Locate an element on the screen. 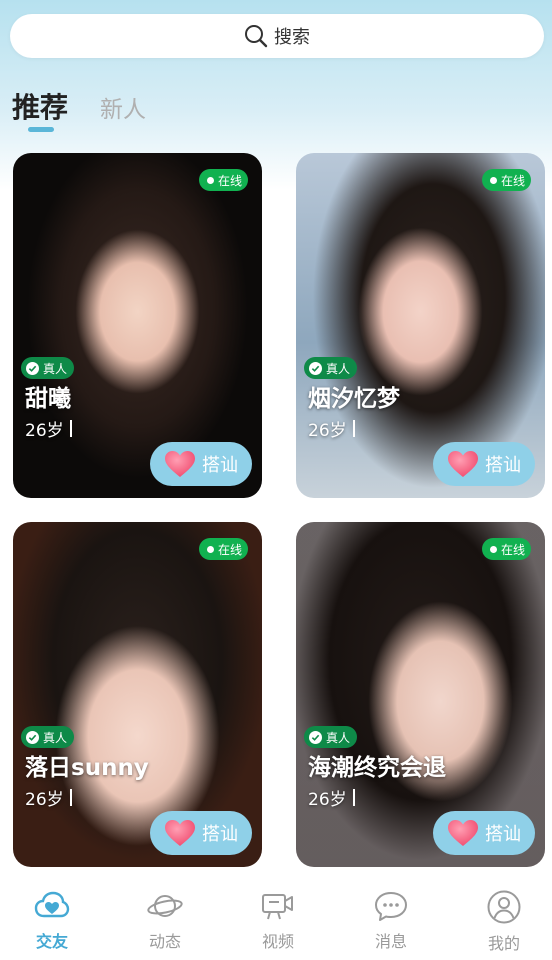  search-bar: 搜索 is located at coordinates (277, 36).